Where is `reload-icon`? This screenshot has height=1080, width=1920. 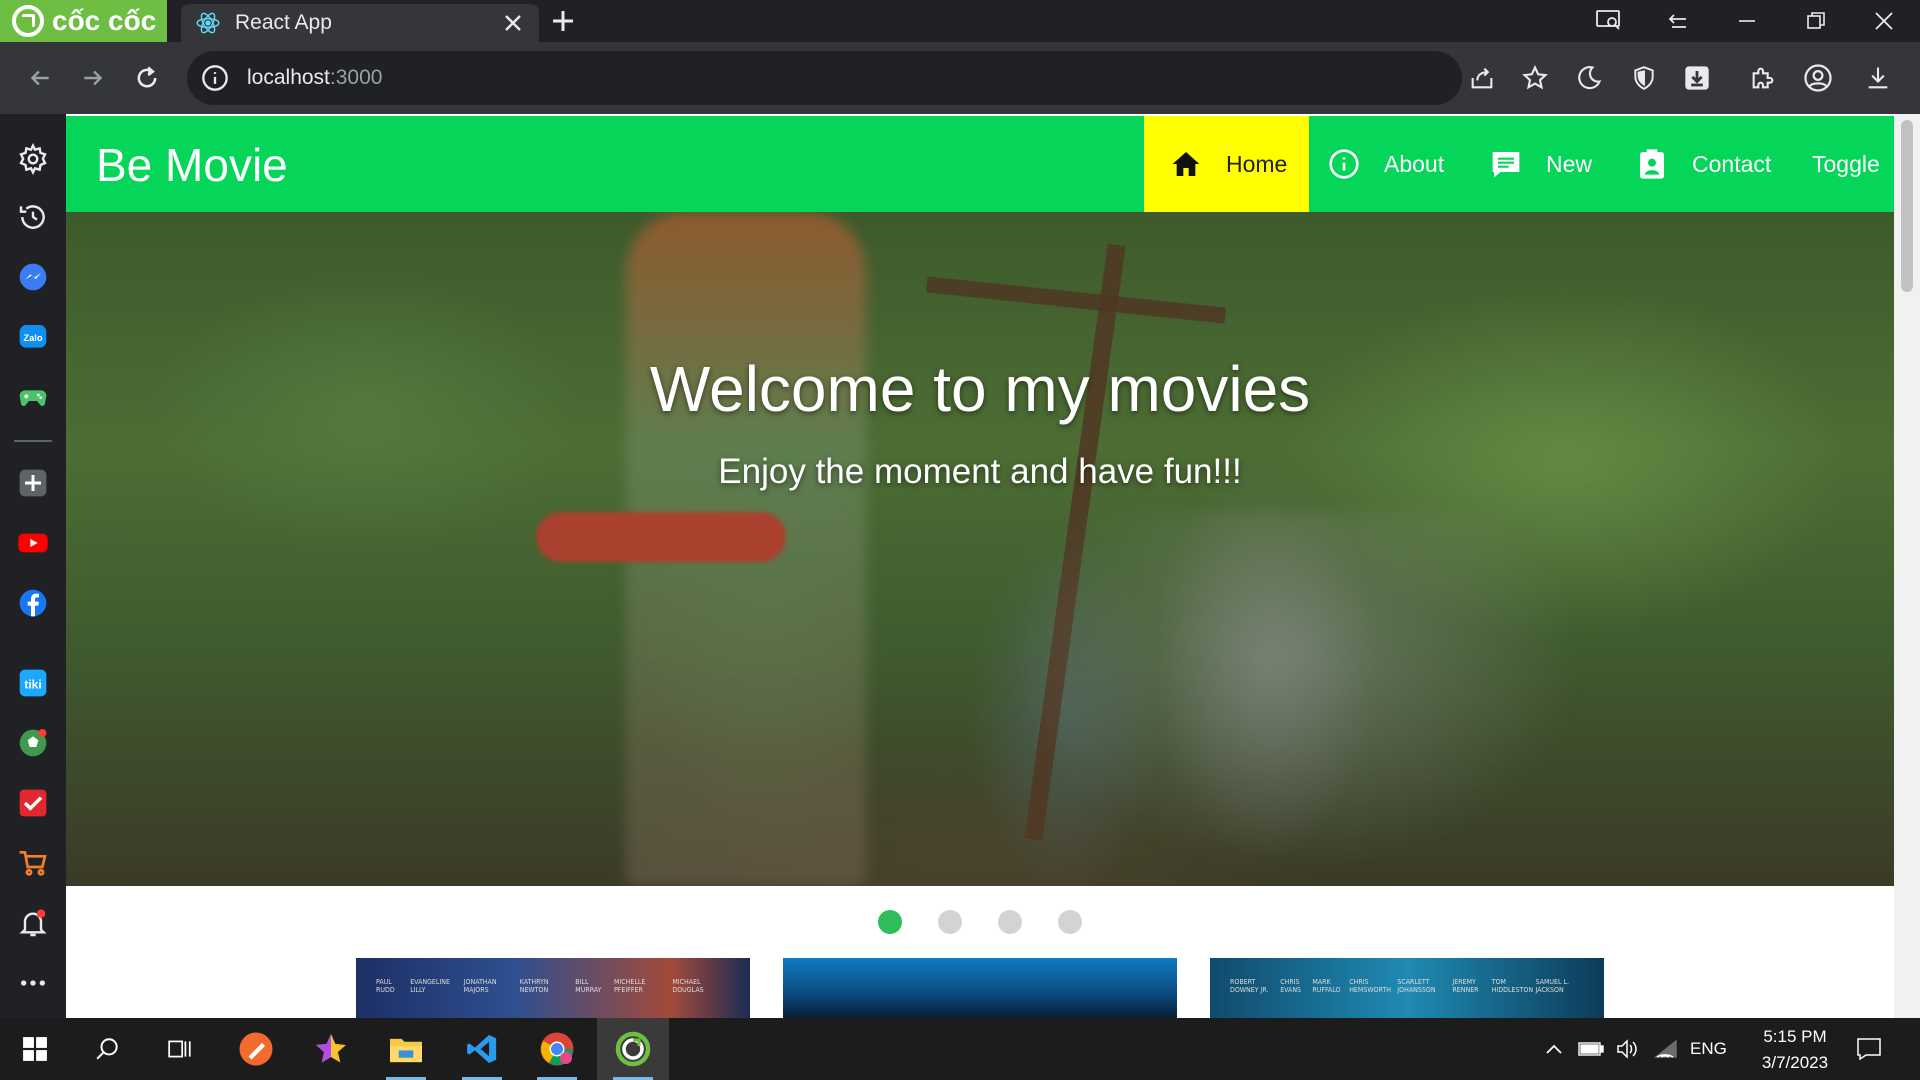
reload-icon is located at coordinates (147, 78).